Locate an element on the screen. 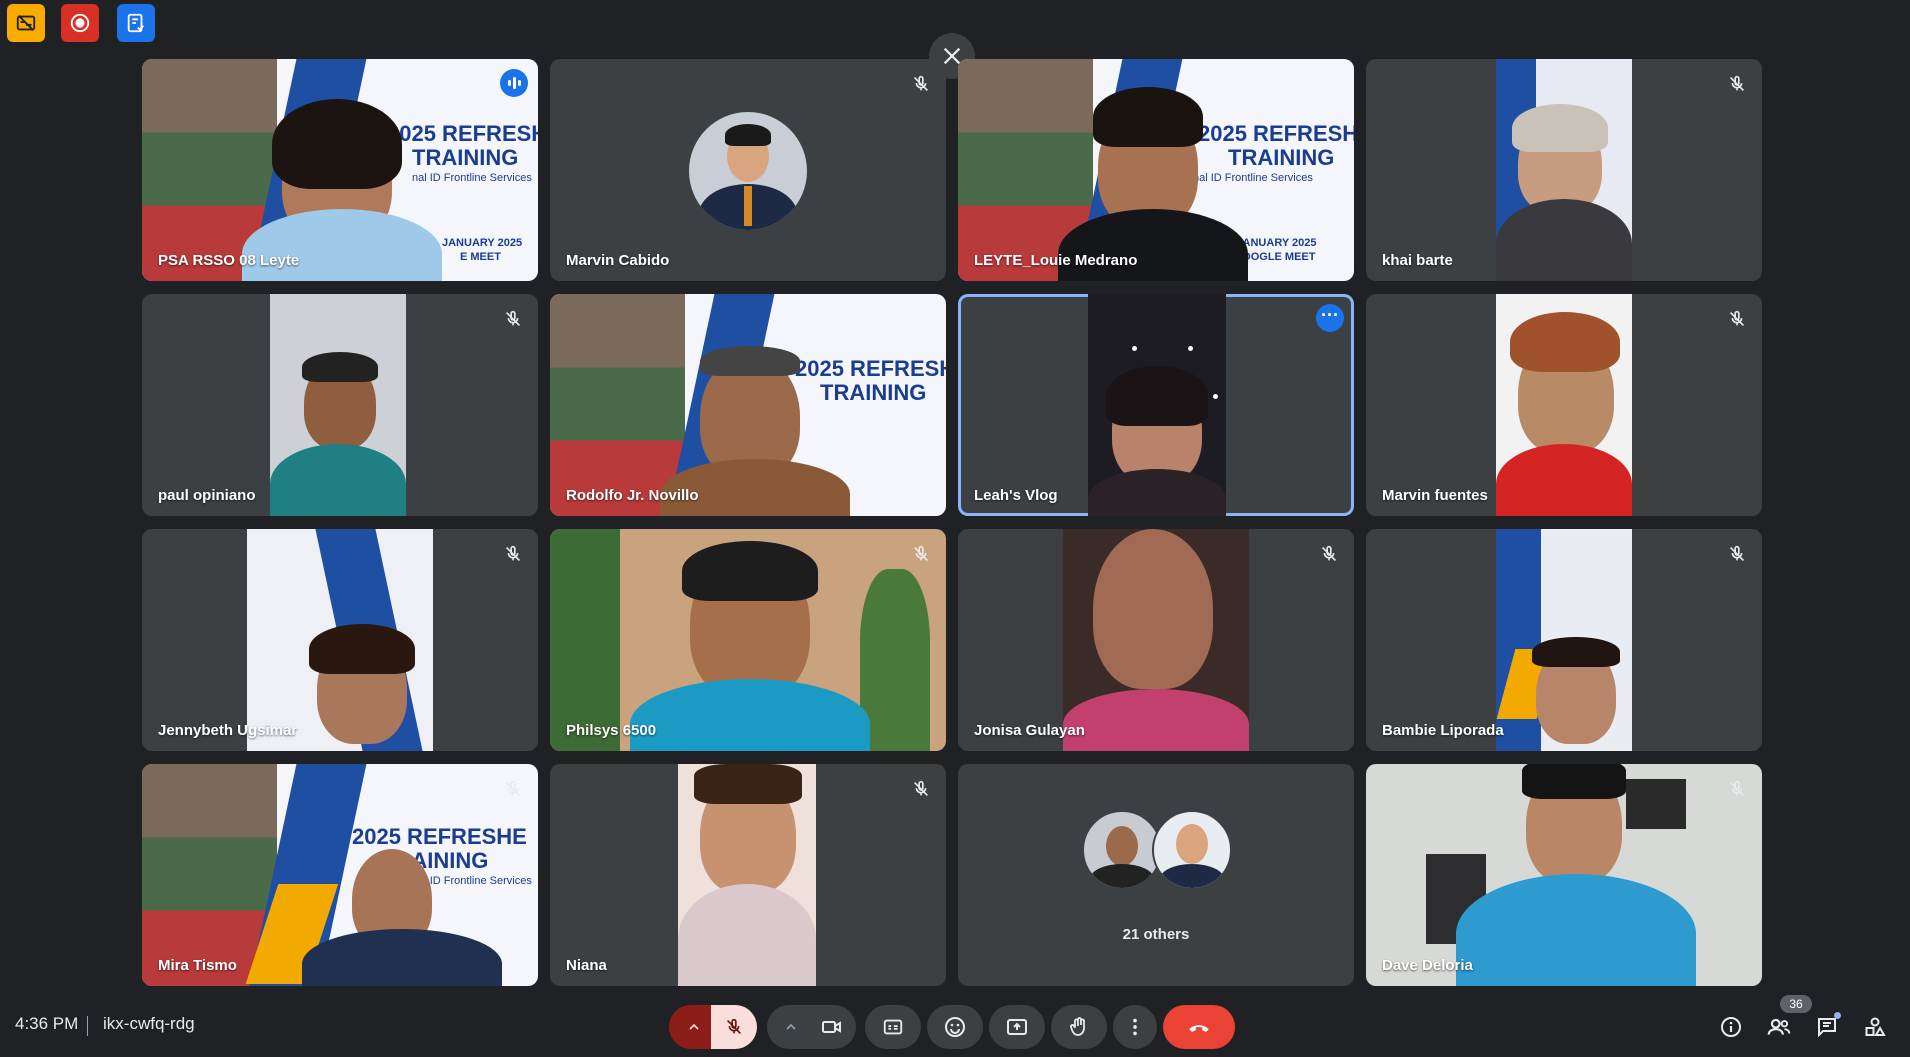  chat-button is located at coordinates (1827, 1027).